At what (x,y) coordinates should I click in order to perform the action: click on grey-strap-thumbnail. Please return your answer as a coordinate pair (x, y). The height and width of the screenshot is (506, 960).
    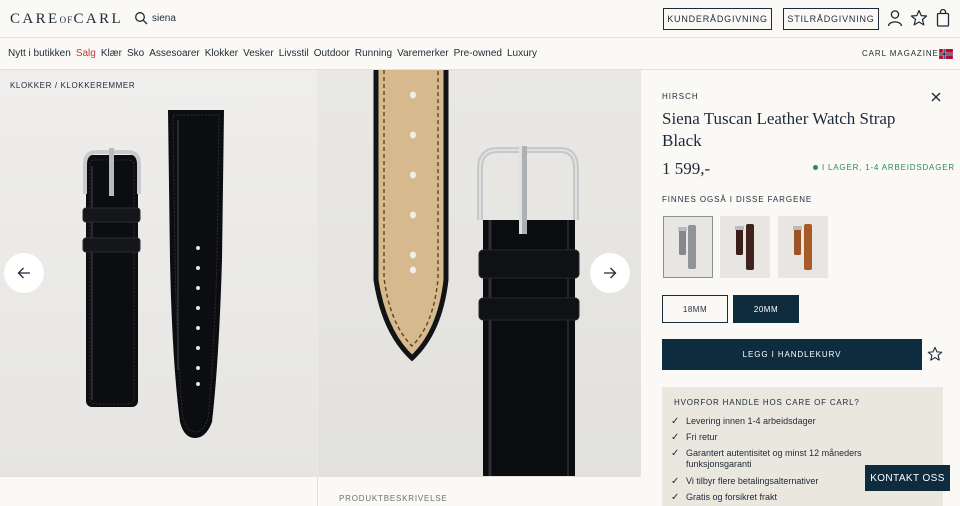
    Looking at the image, I should click on (687, 247).